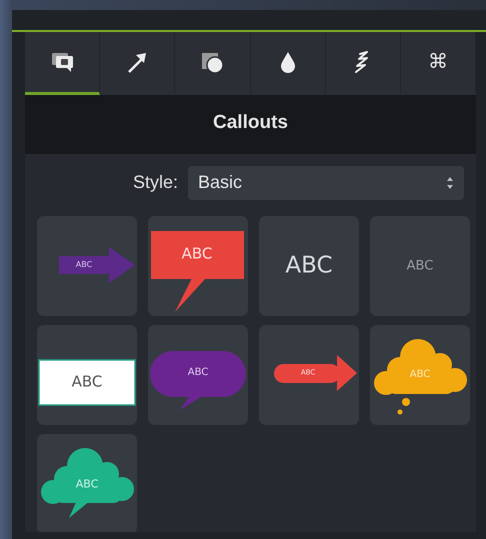  I want to click on panel-title: Callouts, so click(250, 124).